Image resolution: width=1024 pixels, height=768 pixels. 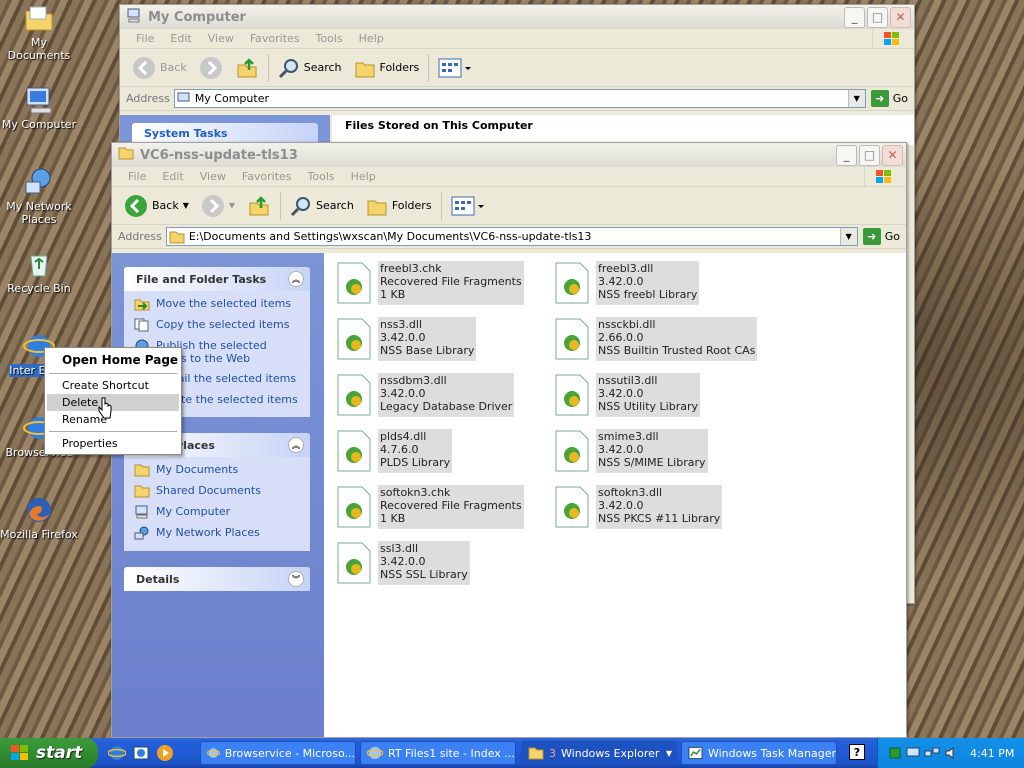 What do you see at coordinates (951, 753) in the screenshot?
I see `volume-icon` at bounding box center [951, 753].